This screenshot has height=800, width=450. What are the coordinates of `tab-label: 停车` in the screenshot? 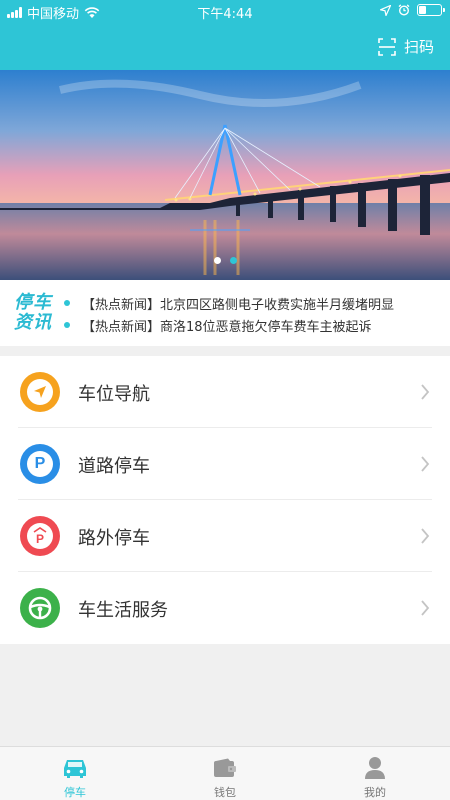 It's located at (75, 792).